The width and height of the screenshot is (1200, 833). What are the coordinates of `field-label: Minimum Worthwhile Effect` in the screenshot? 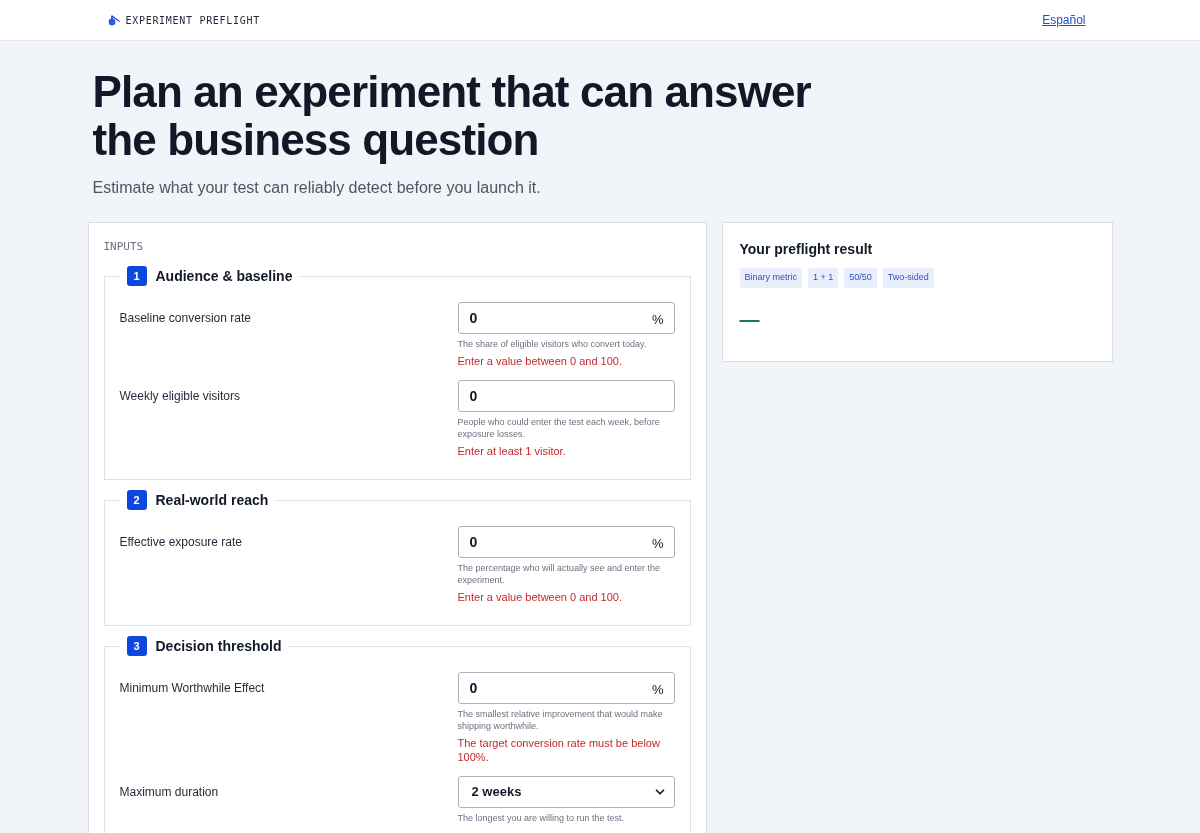 It's located at (192, 688).